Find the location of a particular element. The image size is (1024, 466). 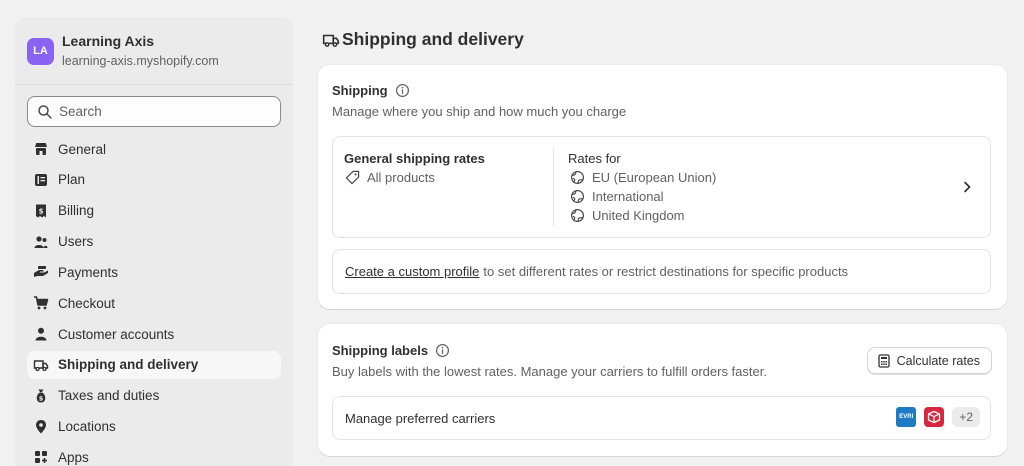

nav-label-checkout: Checkout is located at coordinates (87, 303).